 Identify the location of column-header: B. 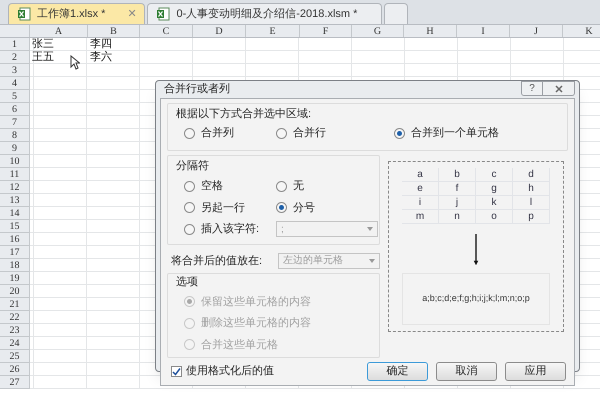
(114, 31).